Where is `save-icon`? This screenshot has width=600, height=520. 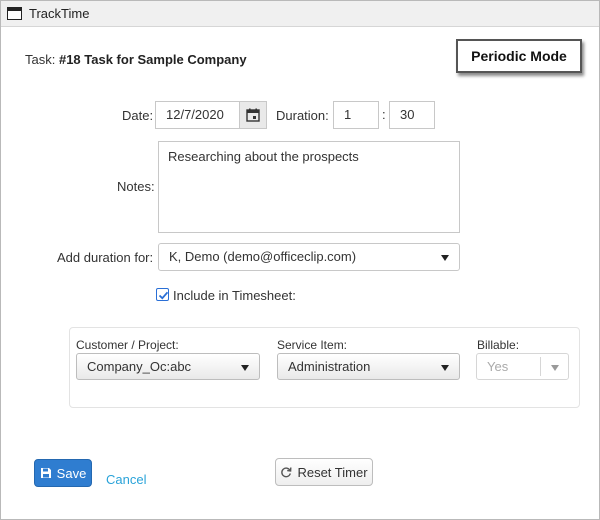 save-icon is located at coordinates (45, 473).